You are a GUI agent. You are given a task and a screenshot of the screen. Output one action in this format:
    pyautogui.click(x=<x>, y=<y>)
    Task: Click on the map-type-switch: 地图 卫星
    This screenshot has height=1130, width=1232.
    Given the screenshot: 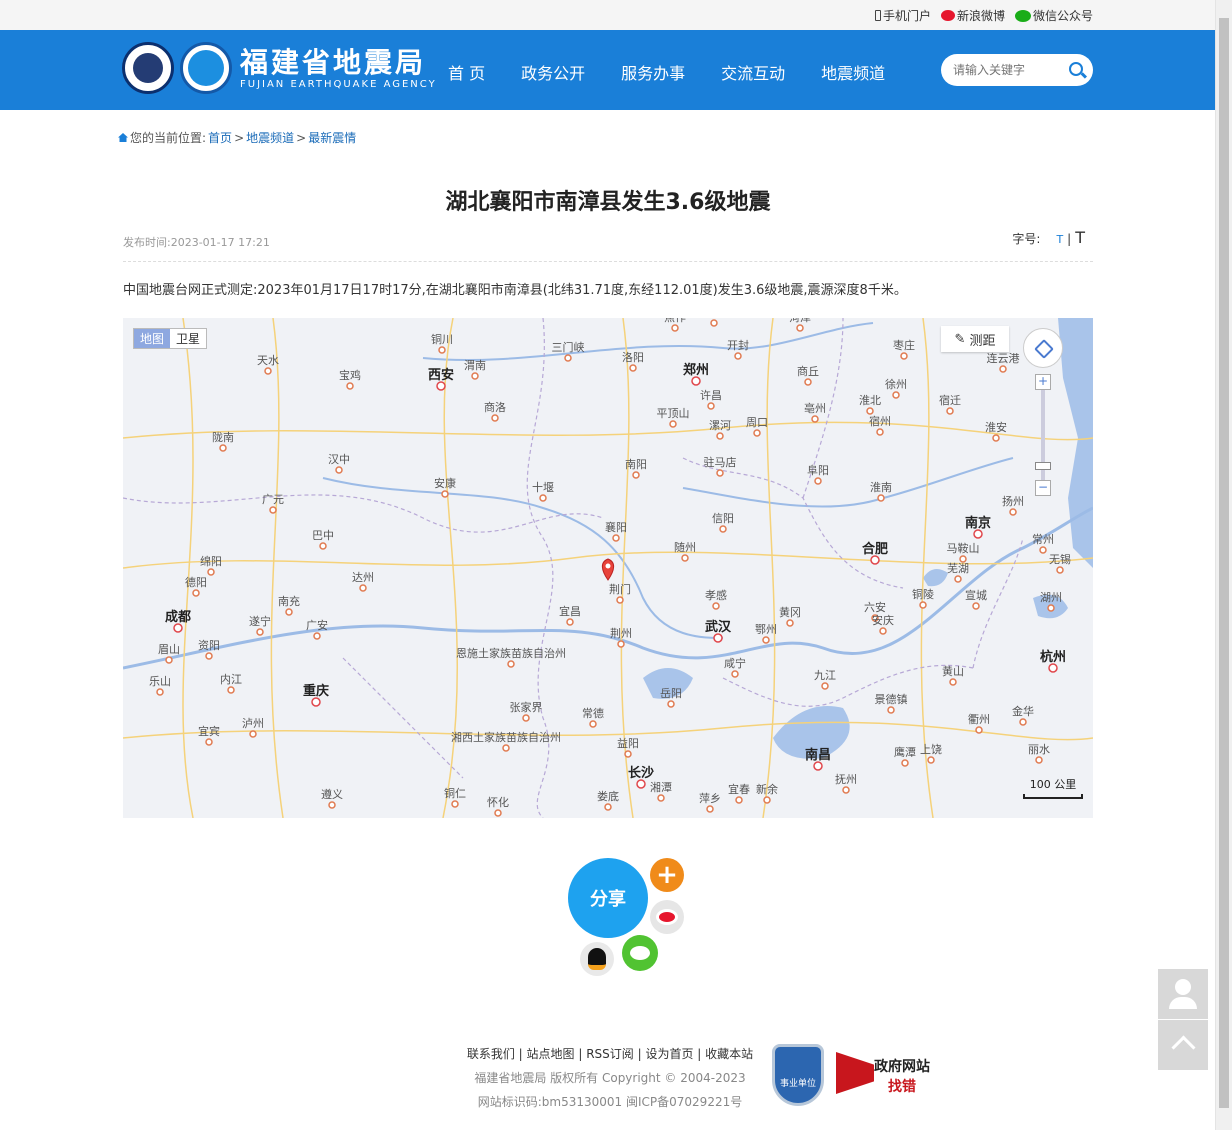 What is the action you would take?
    pyautogui.click(x=170, y=338)
    